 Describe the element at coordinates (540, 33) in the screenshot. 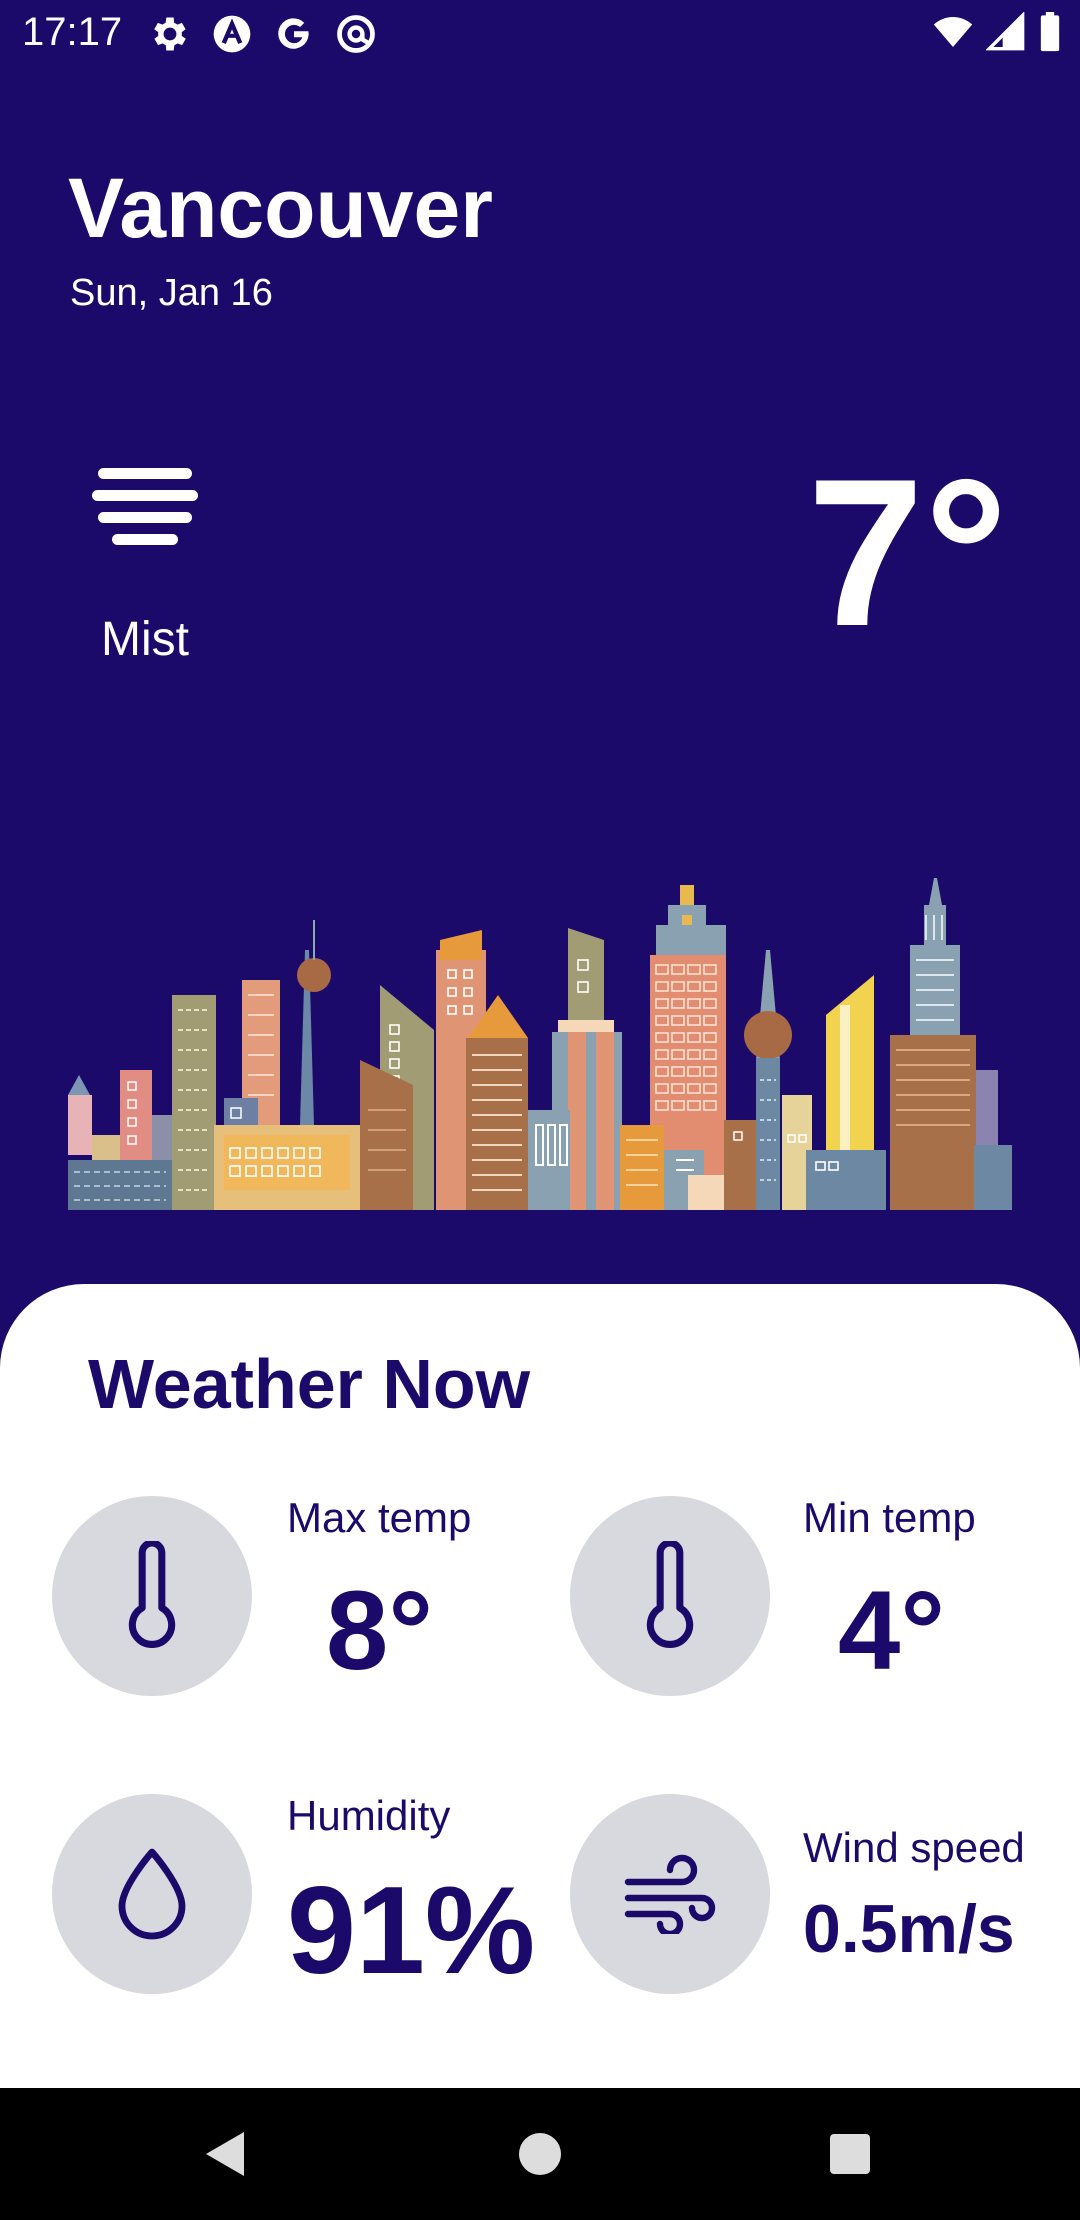

I see `status-bar: 17:17` at that location.